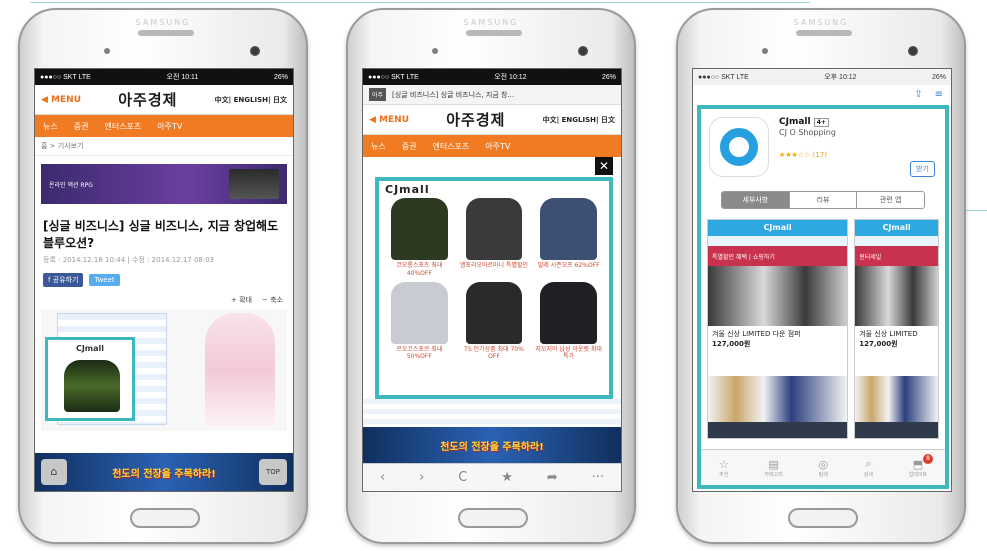  I want to click on app-developer: CJ O Shopping, so click(807, 132).